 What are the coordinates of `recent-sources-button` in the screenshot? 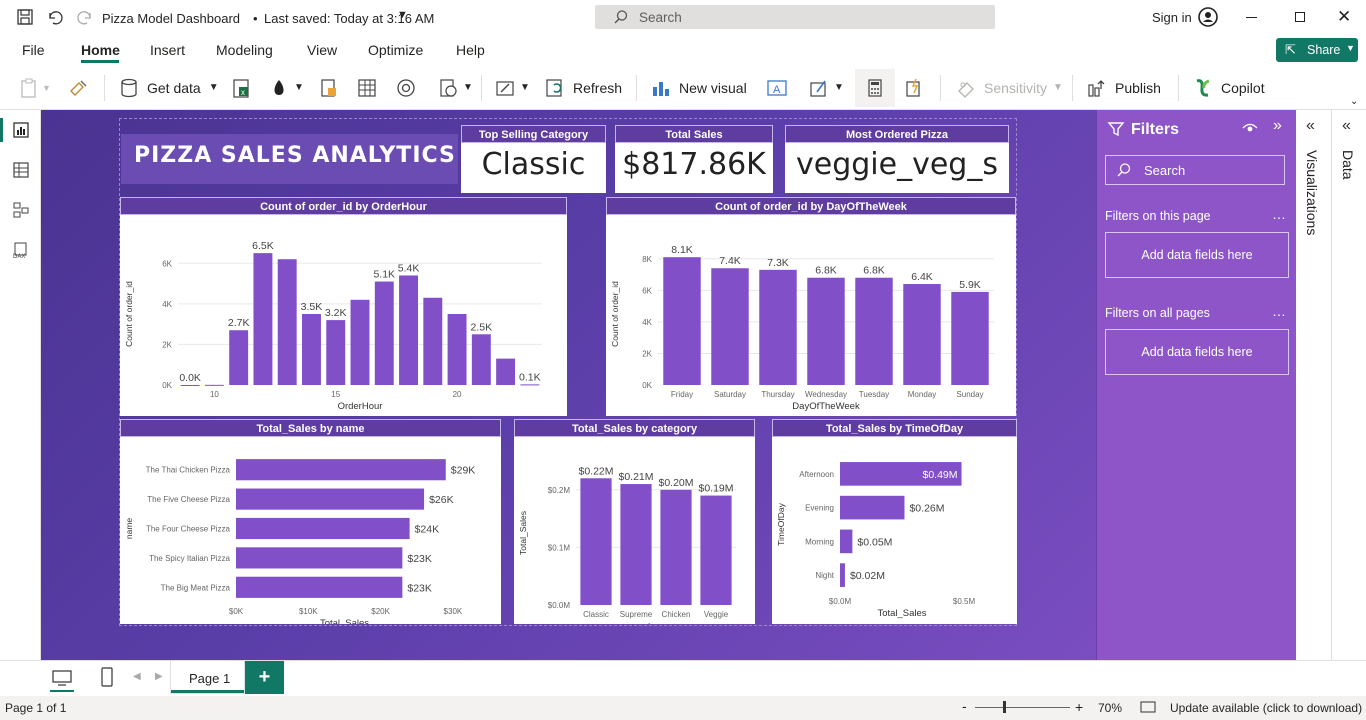 It's located at (406, 87).